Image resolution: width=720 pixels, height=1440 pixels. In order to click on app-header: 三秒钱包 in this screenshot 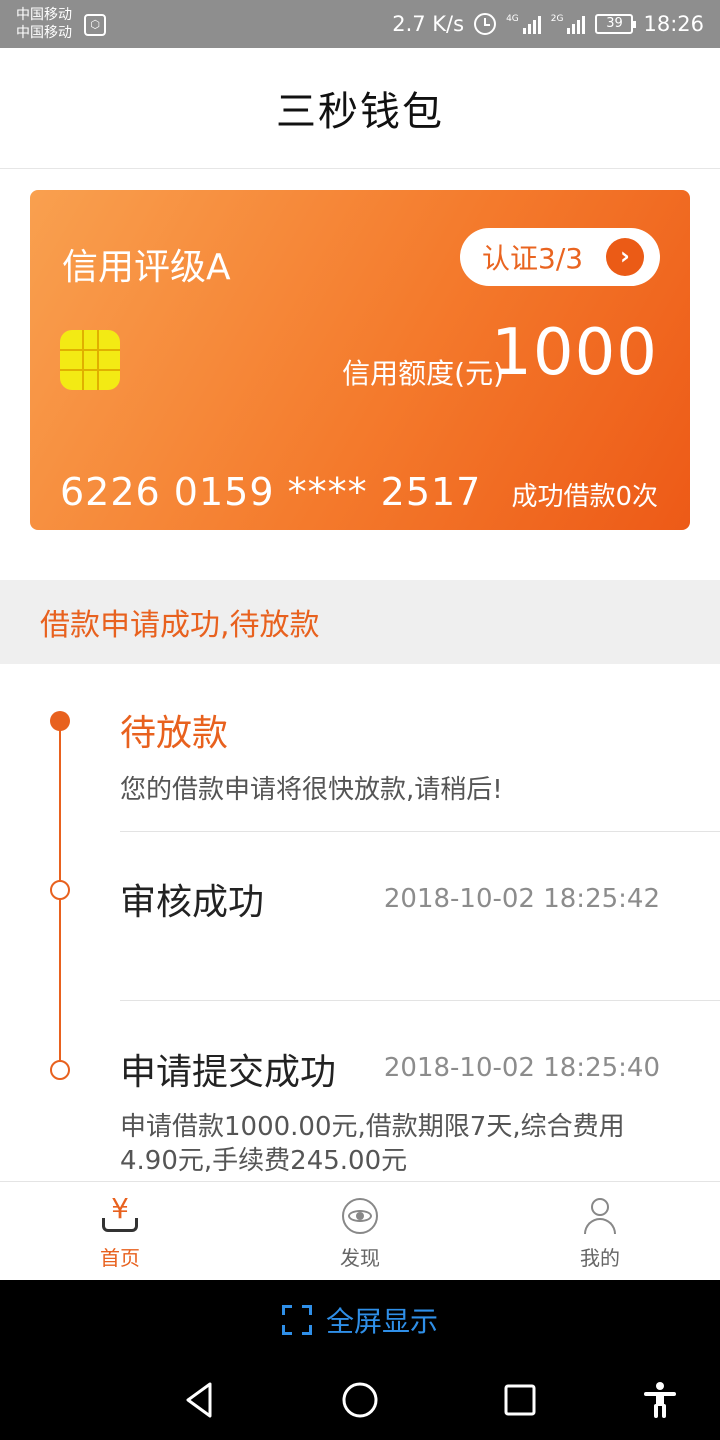, I will do `click(360, 108)`.